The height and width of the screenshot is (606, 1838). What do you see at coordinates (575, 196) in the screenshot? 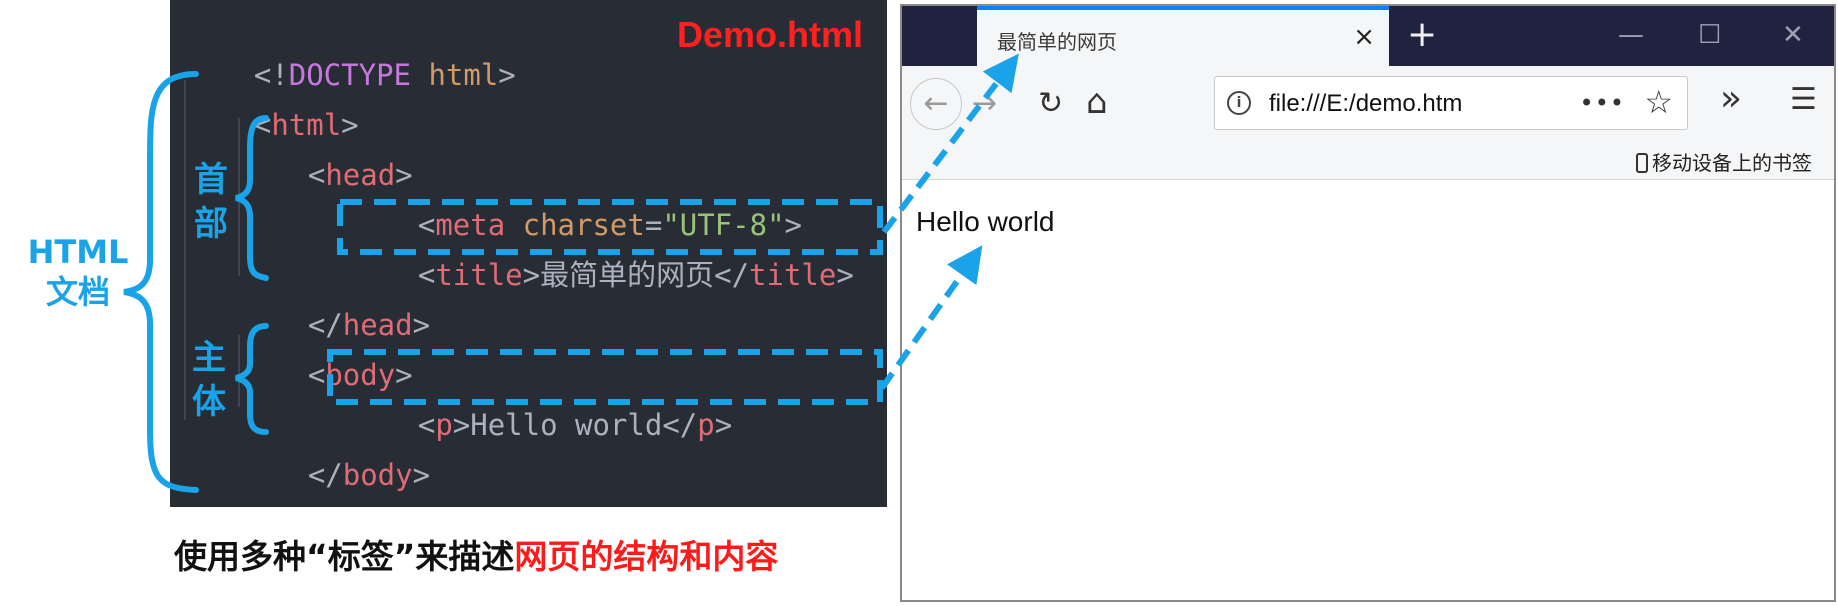
I see `code-line-meta: <meta charset="UTF-8">` at bounding box center [575, 196].